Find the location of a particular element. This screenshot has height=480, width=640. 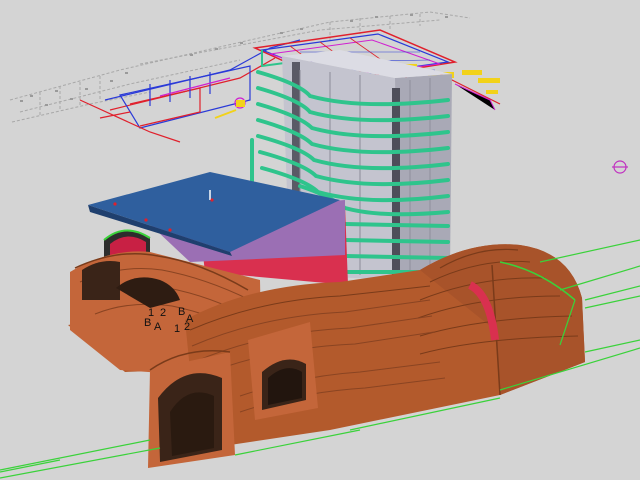

grid-label-2-left: 2 is located at coordinates (163, 313).